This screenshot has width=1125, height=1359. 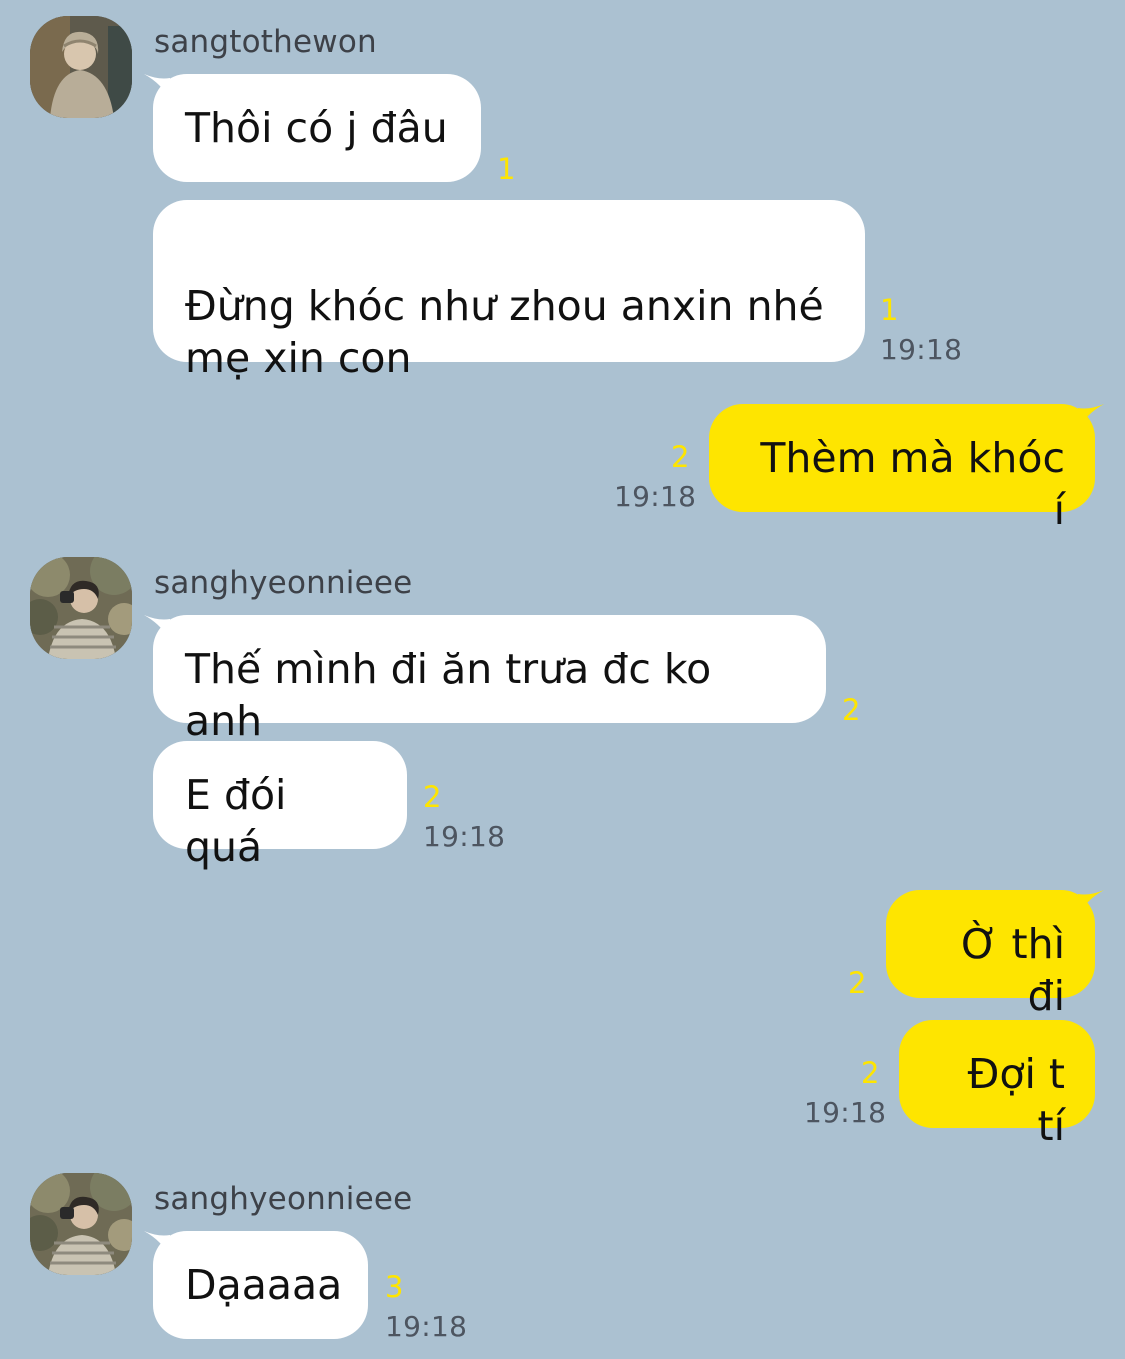 I want to click on message-bubble: Thôi có j đâu, so click(x=317, y=128).